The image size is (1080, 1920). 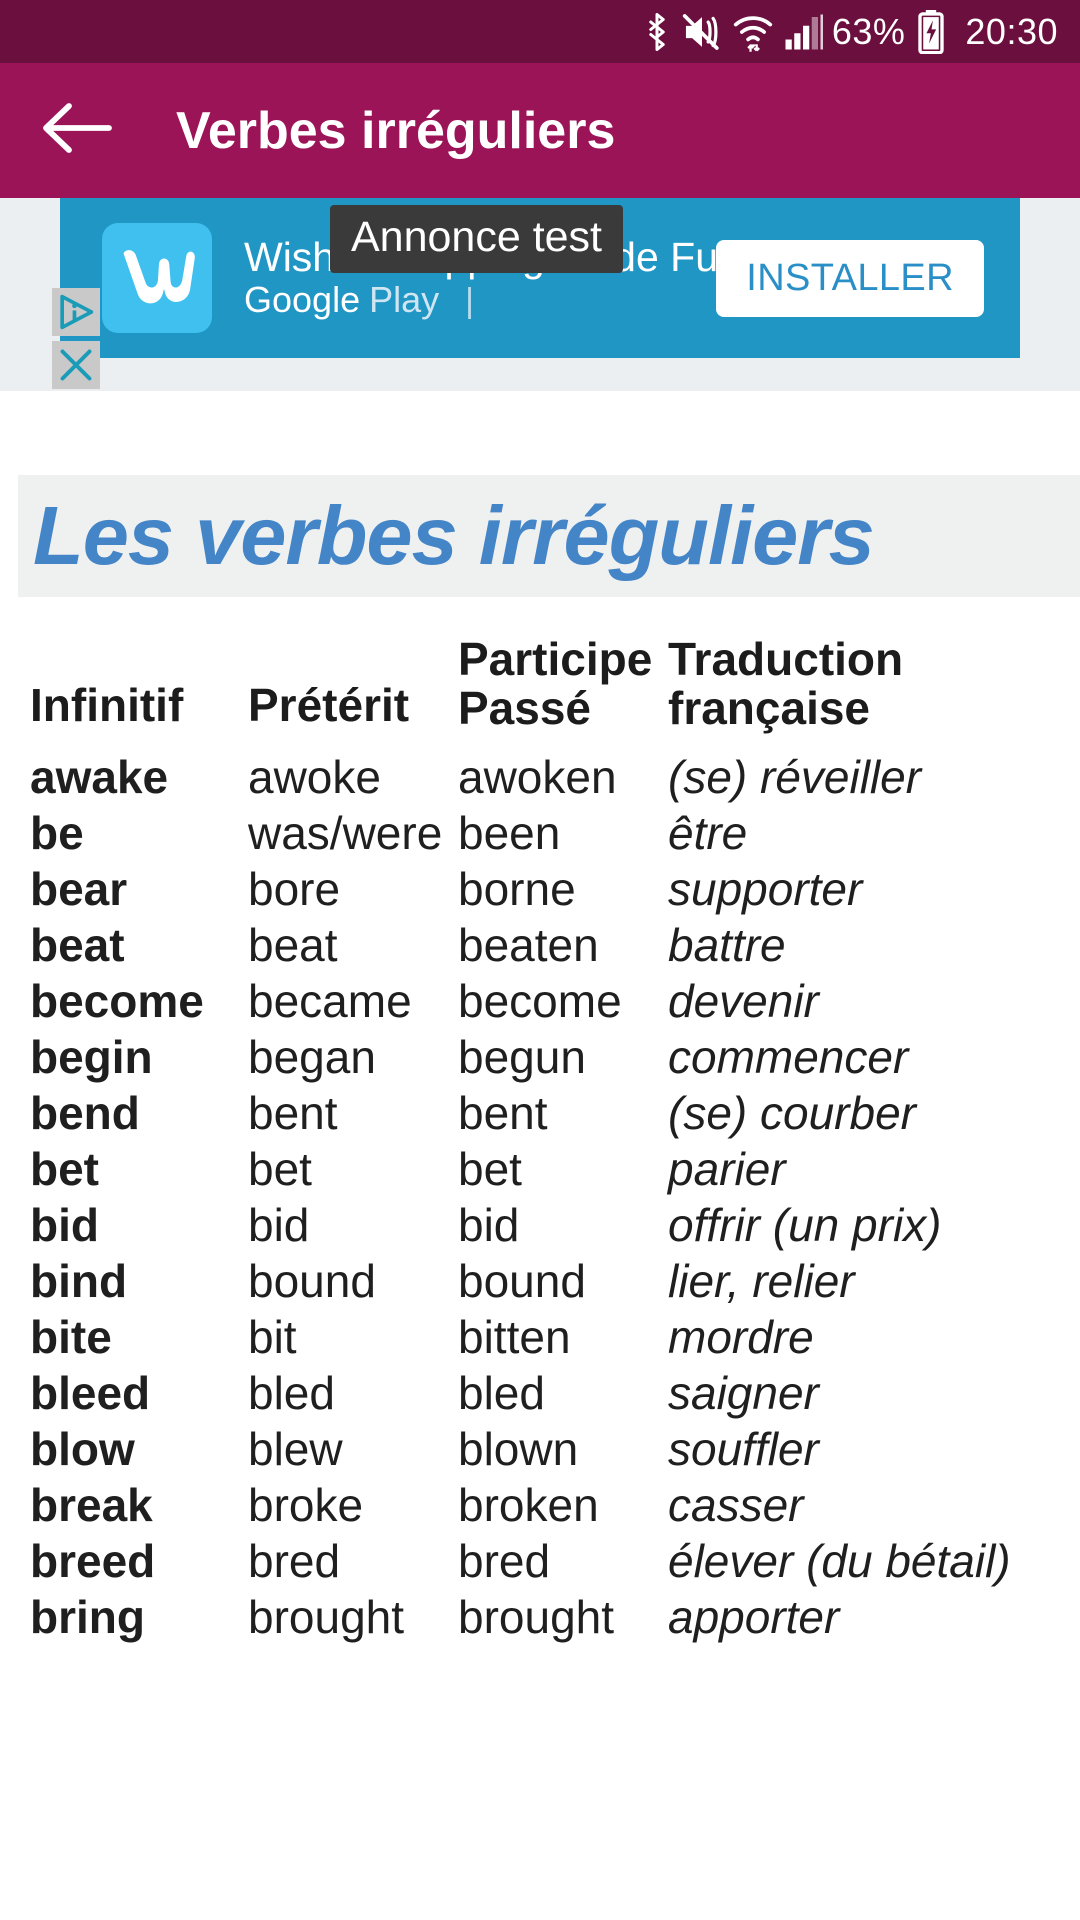 I want to click on table-row: be was/were been être, so click(x=540, y=835).